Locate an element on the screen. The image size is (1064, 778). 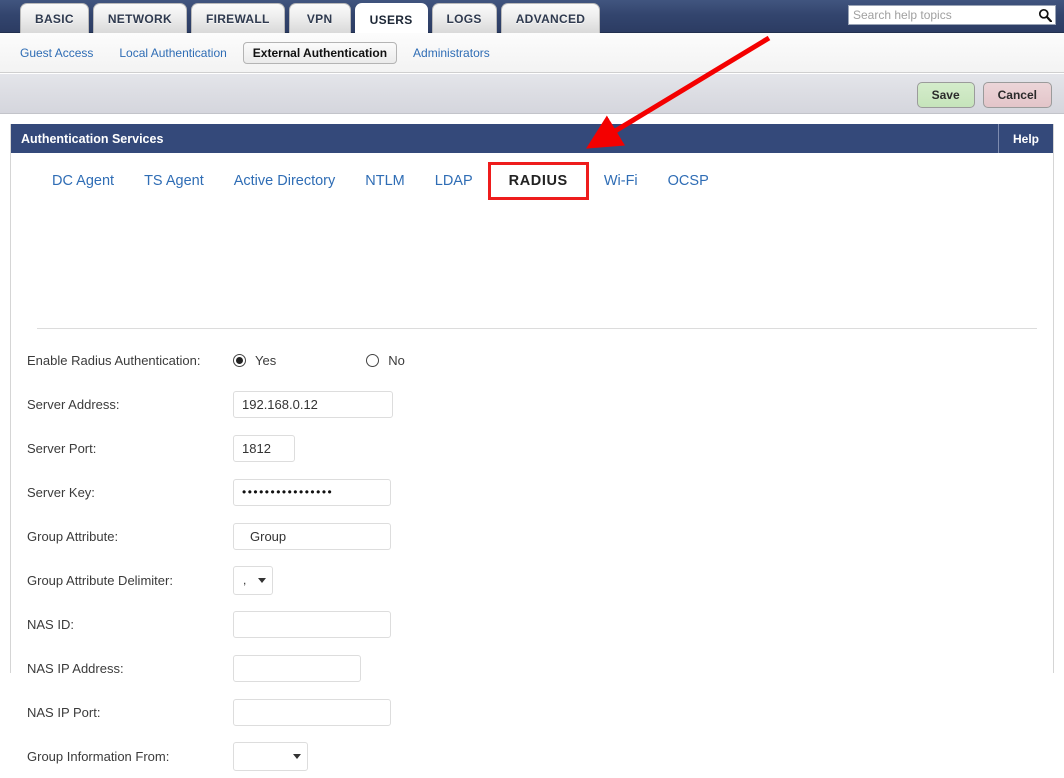
tab-logs-label: LOGS is located at coordinates (464, 18).